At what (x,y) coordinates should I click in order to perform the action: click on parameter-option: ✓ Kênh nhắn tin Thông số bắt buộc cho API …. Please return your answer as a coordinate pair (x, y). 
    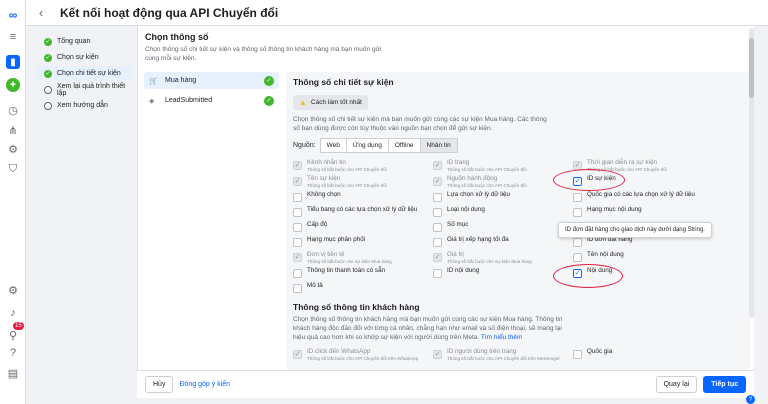
    Looking at the image, I should click on (361, 167).